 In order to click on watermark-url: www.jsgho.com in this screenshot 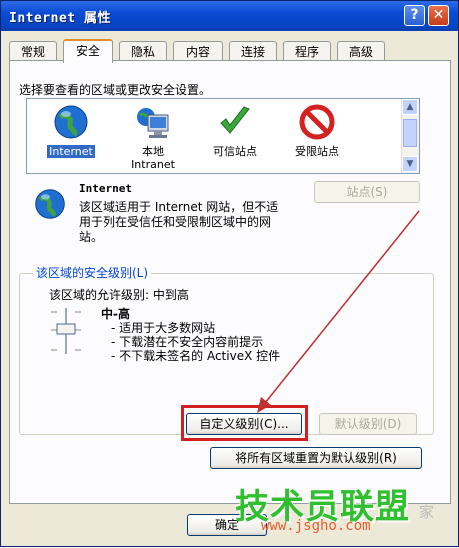, I will do `click(316, 526)`.